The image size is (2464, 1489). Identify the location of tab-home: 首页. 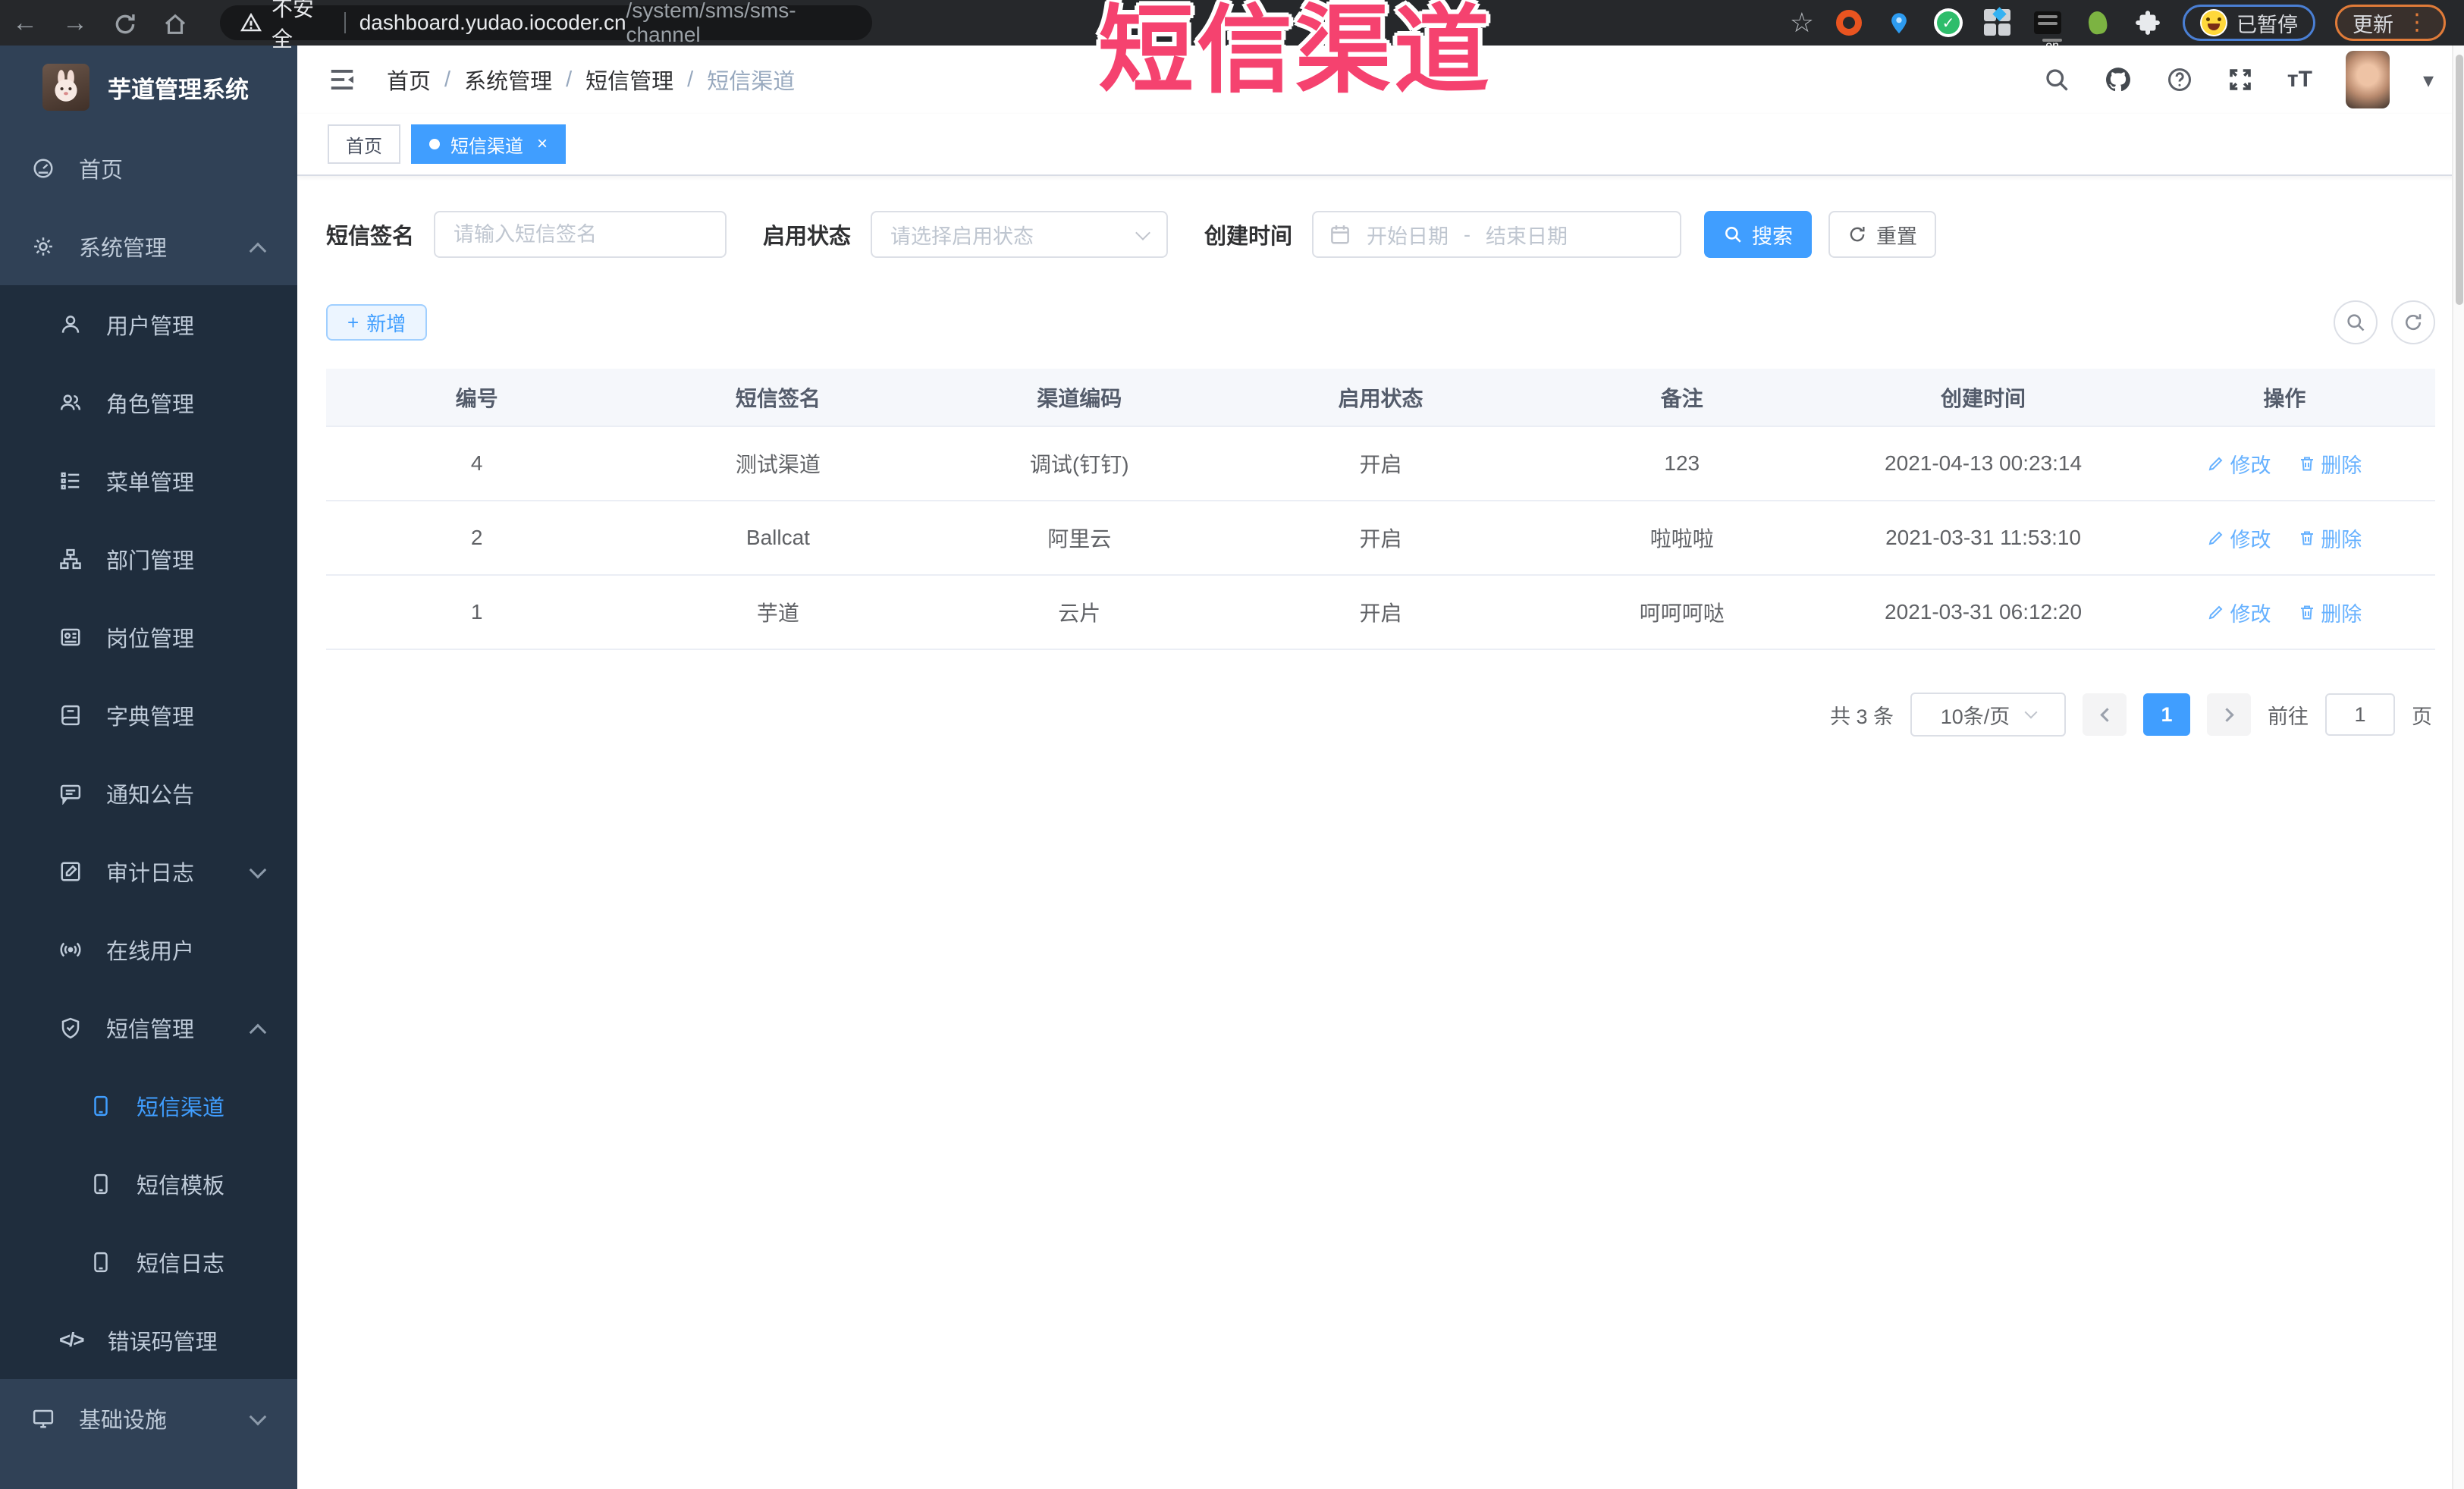
(364, 144).